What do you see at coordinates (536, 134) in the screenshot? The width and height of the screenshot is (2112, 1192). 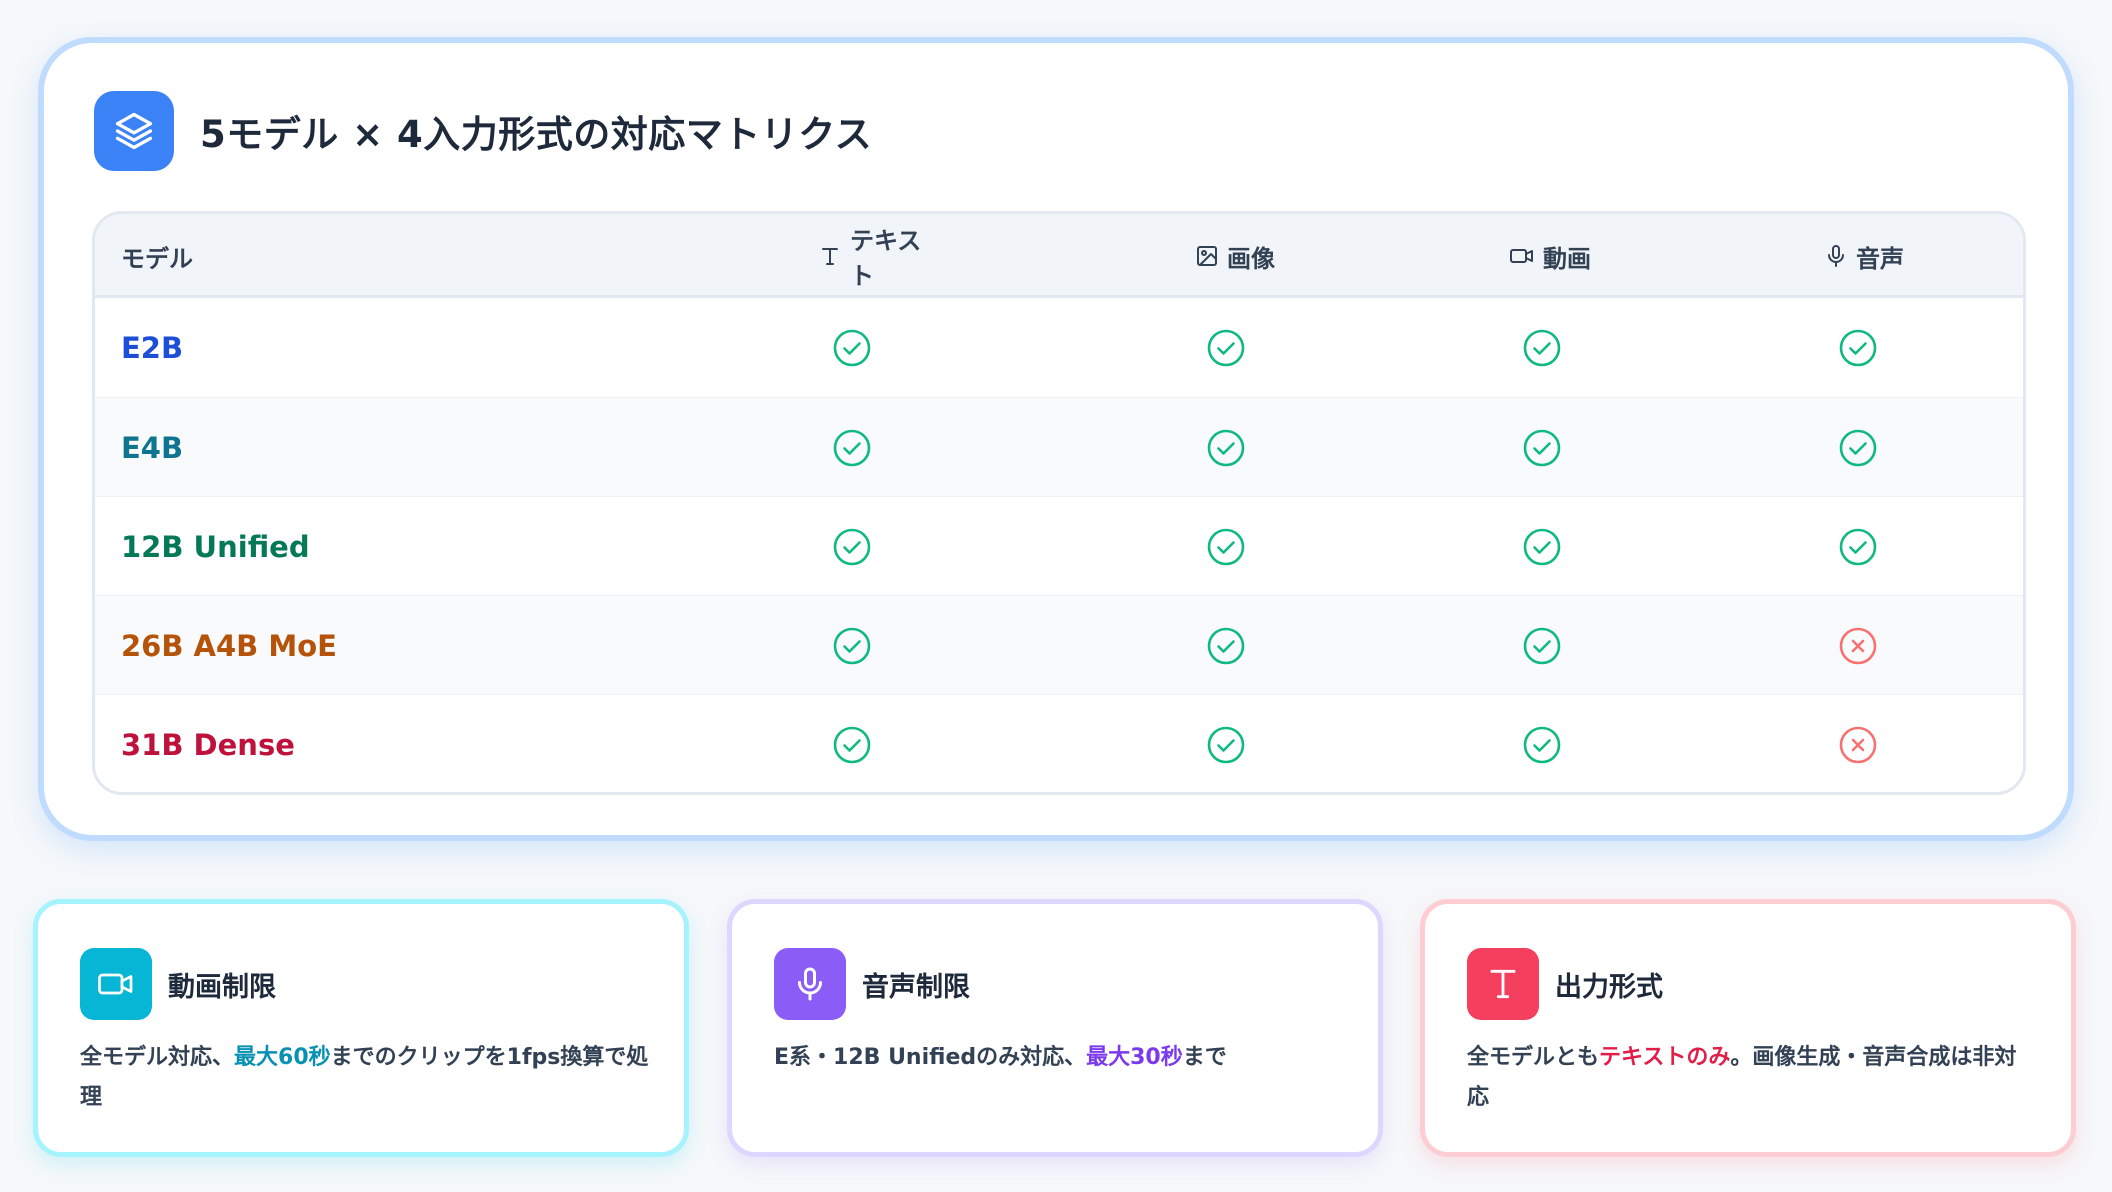 I see `page-title: 5モデル × 4入力形式の対応マトリクス` at bounding box center [536, 134].